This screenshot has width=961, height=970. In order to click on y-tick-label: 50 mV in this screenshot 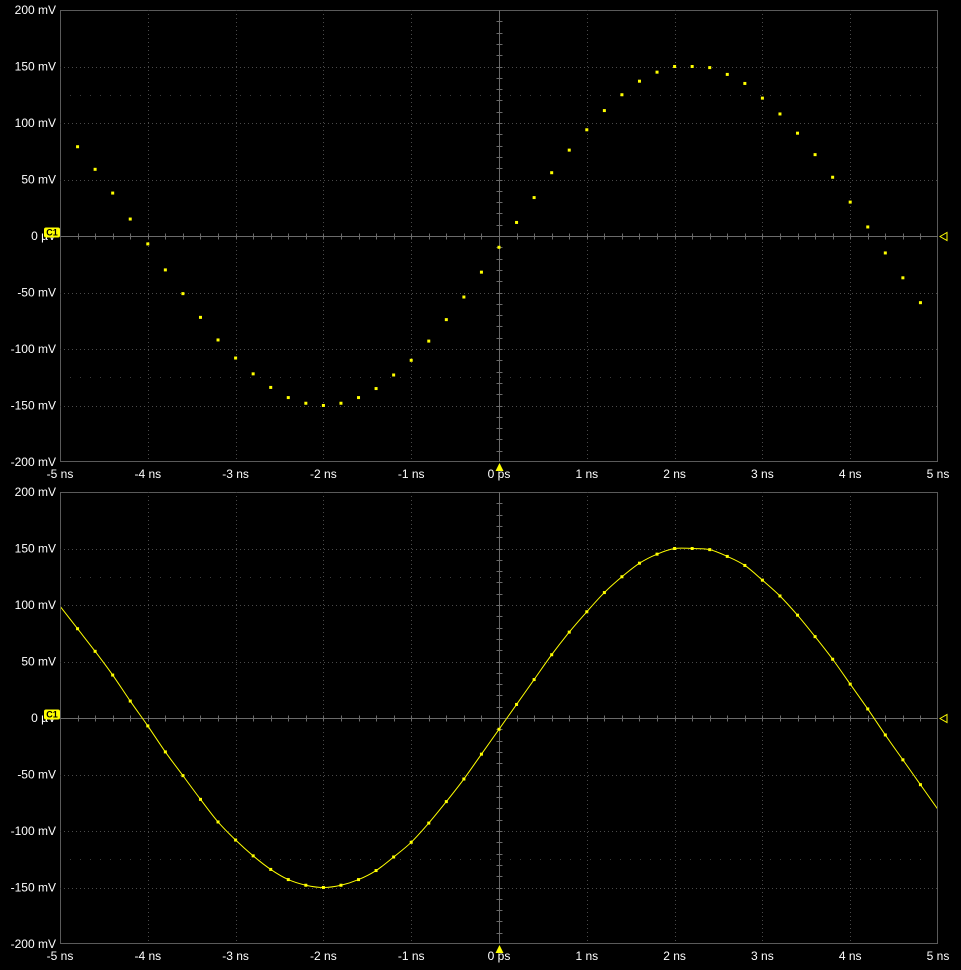, I will do `click(38, 180)`.